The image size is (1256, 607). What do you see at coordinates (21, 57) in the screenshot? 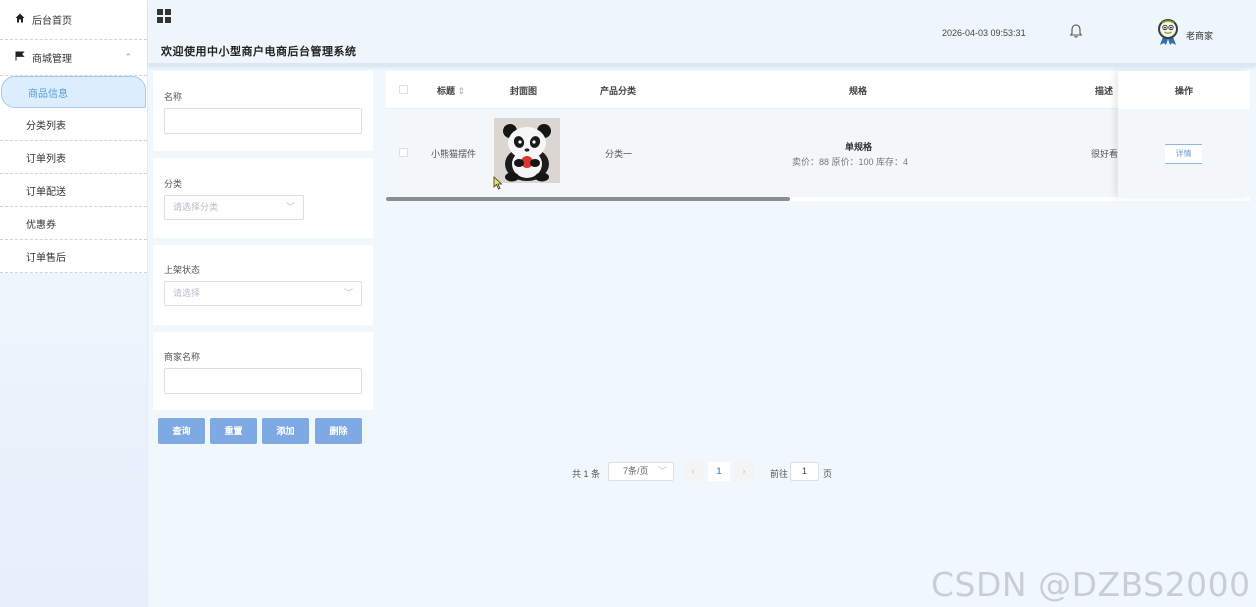
I see `flag-icon` at bounding box center [21, 57].